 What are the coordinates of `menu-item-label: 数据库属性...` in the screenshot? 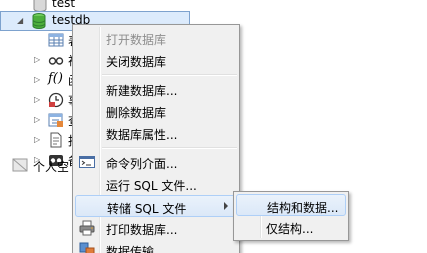 It's located at (142, 135).